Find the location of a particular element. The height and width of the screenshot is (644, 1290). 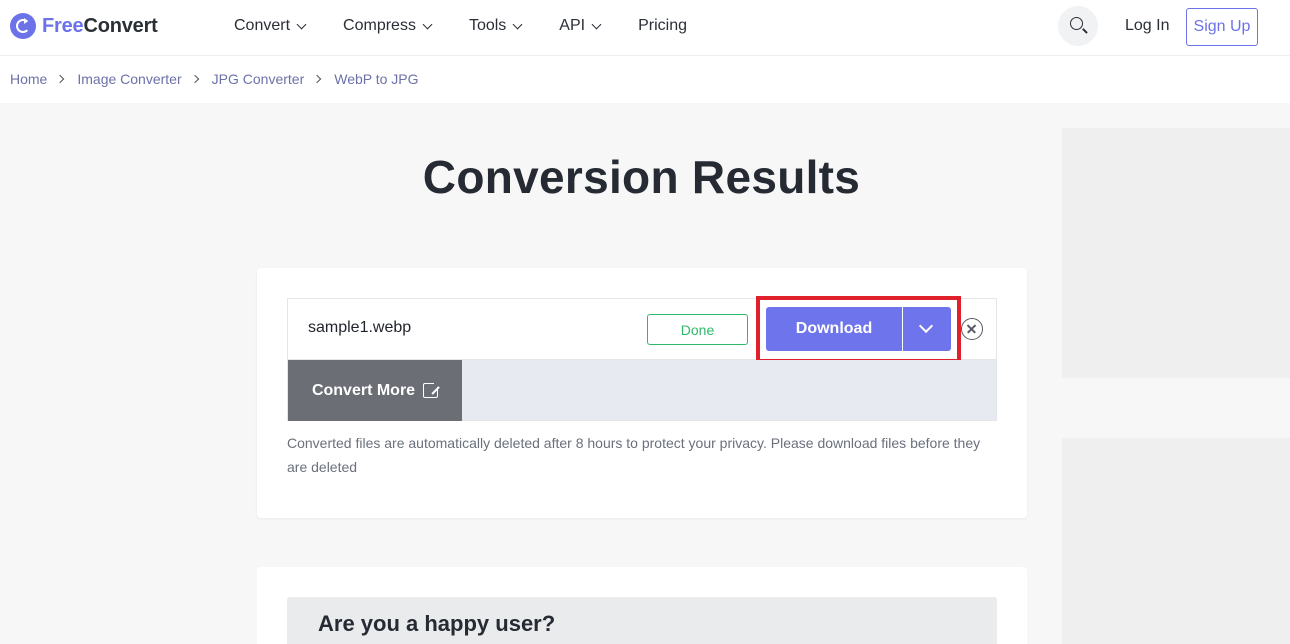

breadcrumb-image-converter: Image Converter is located at coordinates (129, 79).